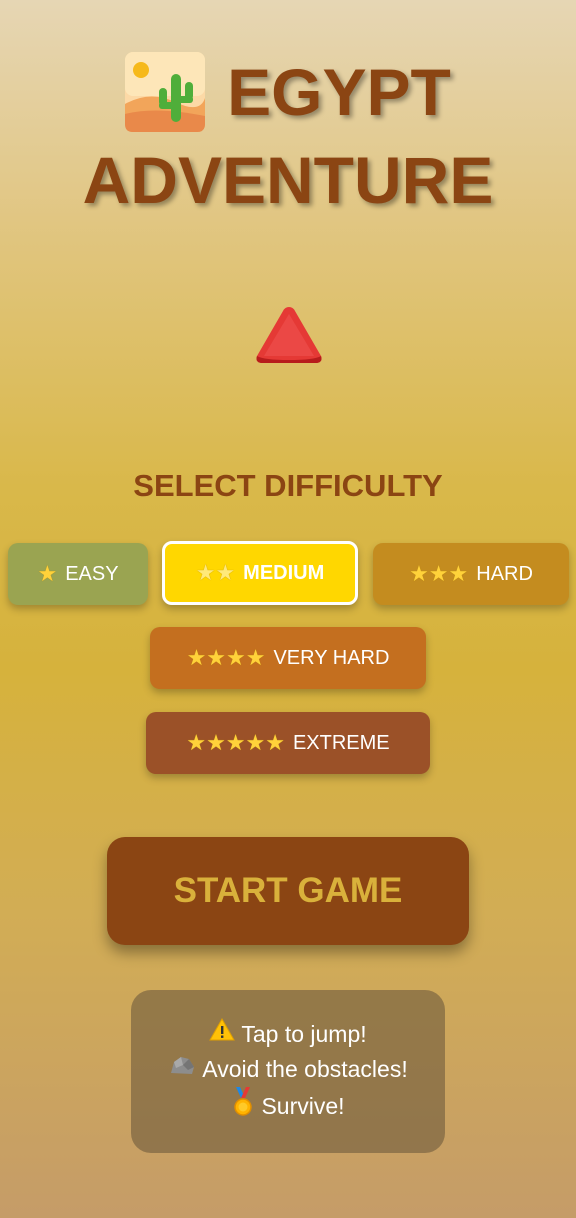 The height and width of the screenshot is (1218, 576). I want to click on instruction-line: Tap to jump!, so click(288, 1034).